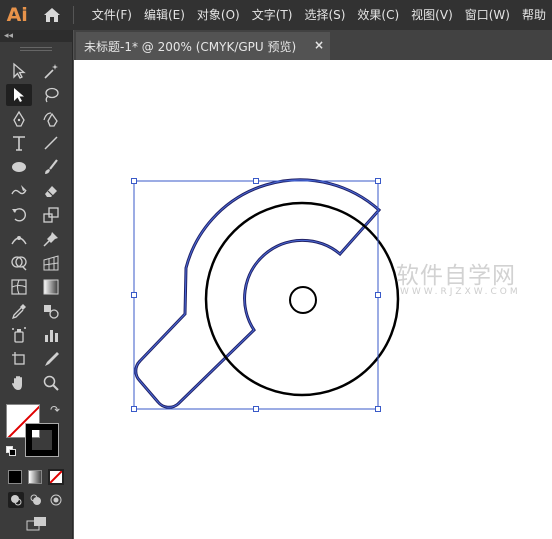 The image size is (552, 539). I want to click on none-mode-button, so click(56, 477).